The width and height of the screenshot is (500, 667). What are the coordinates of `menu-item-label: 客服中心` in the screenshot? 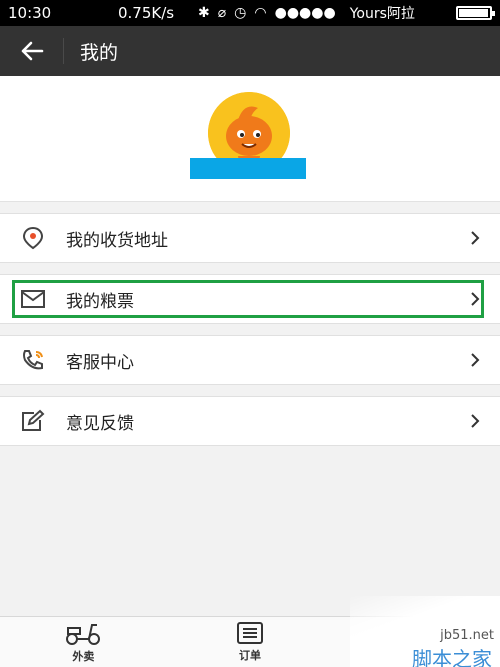 It's located at (100, 362).